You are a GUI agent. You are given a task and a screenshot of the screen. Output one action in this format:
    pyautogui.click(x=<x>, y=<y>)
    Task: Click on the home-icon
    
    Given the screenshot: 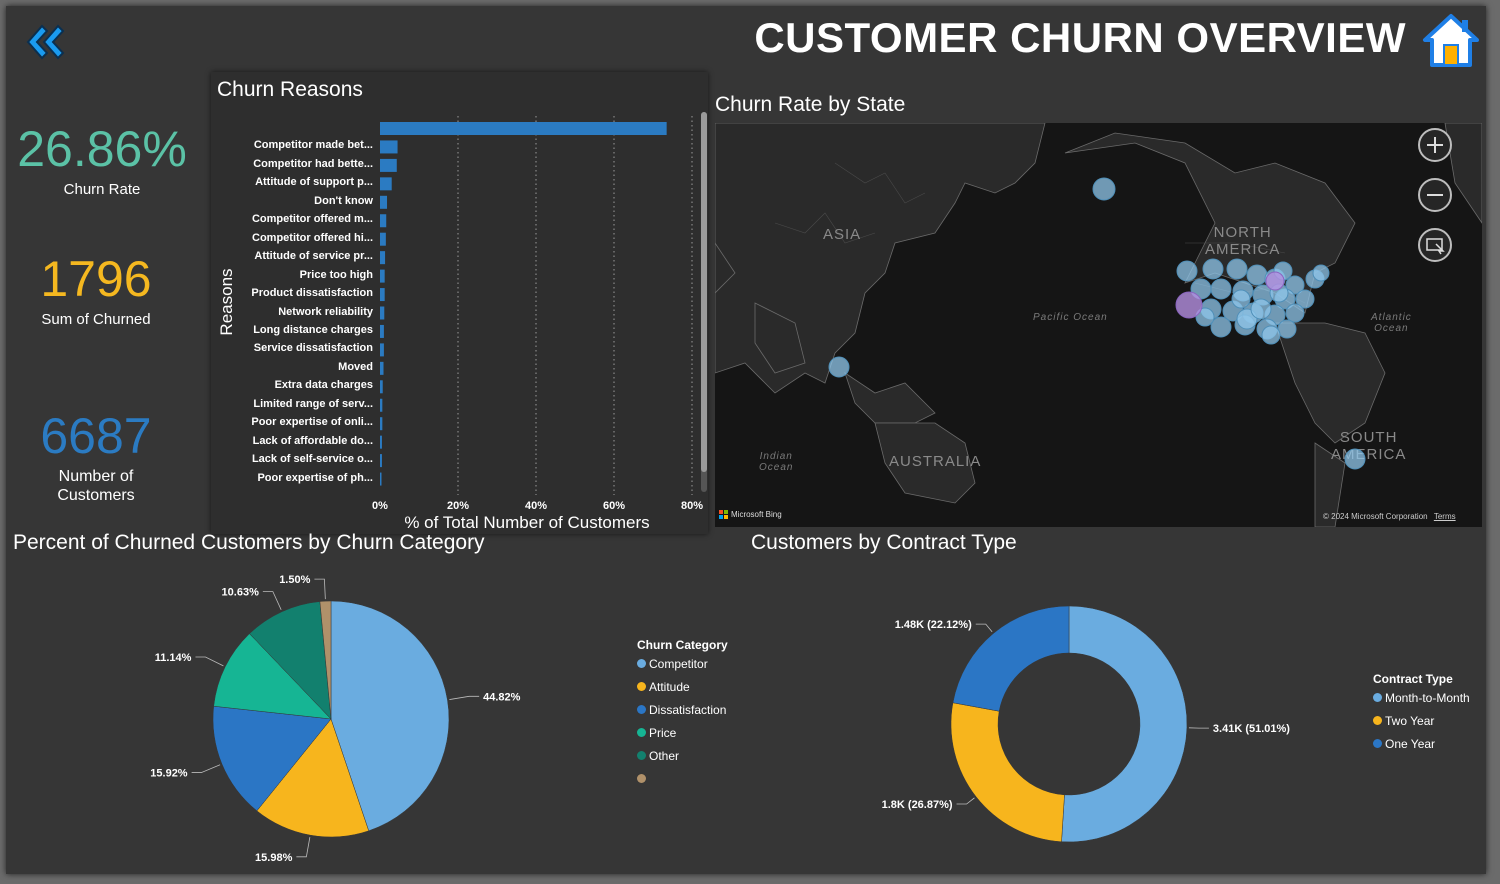 What is the action you would take?
    pyautogui.click(x=1451, y=40)
    